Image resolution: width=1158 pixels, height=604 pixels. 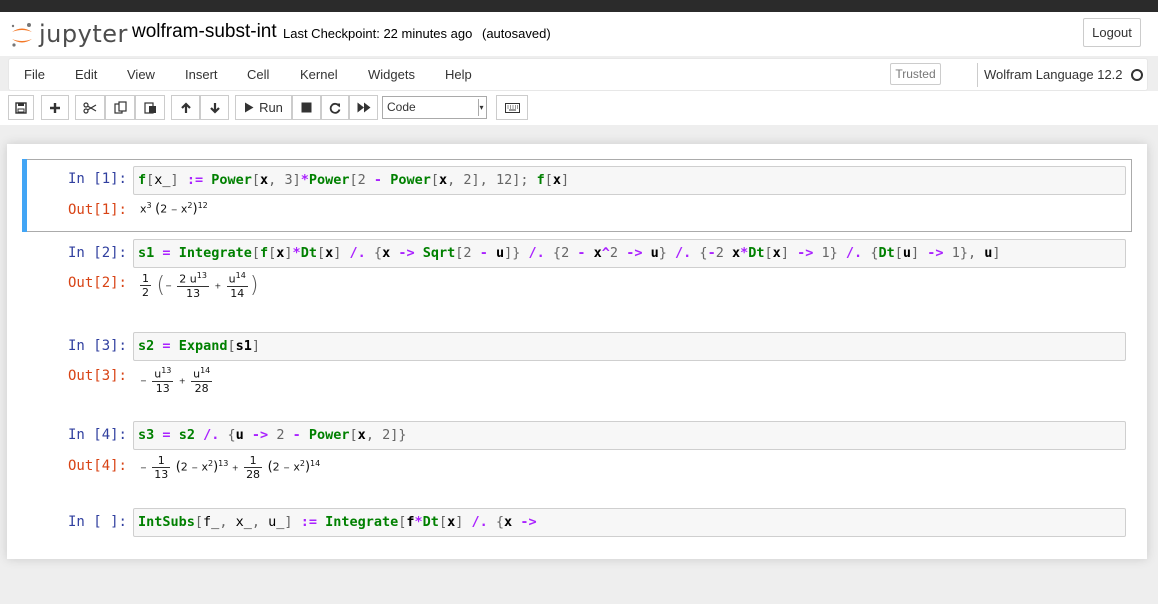 I want to click on menu-cell: Cell, so click(x=258, y=74).